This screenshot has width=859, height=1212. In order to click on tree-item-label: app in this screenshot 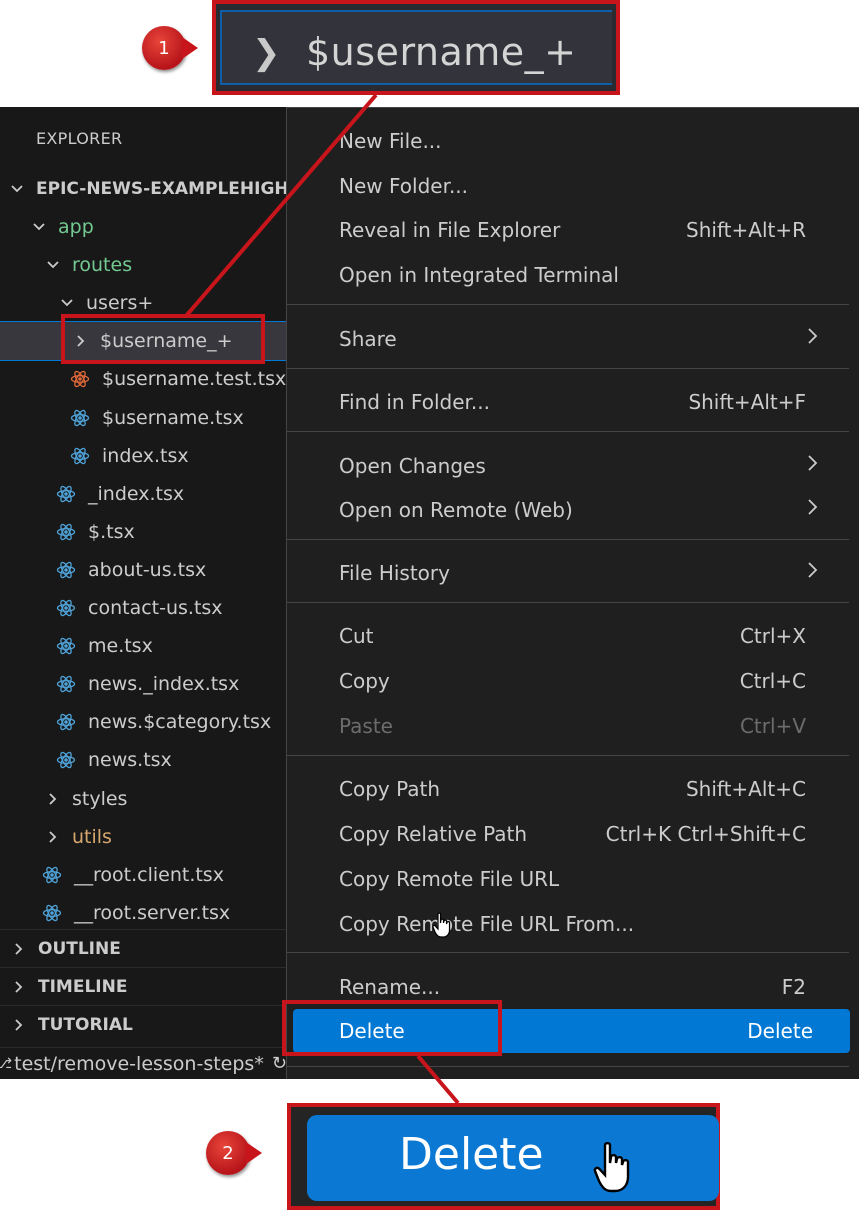, I will do `click(76, 227)`.